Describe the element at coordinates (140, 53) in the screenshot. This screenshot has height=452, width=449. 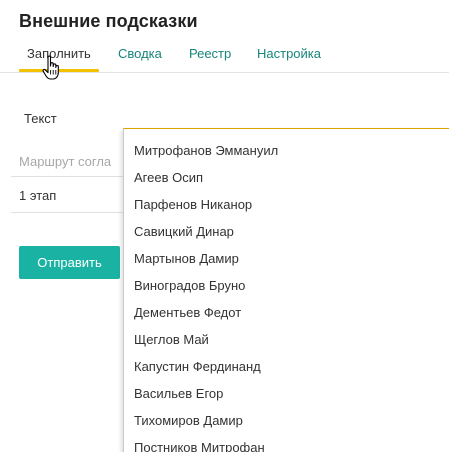
I see `tab-summary: Сводка` at that location.